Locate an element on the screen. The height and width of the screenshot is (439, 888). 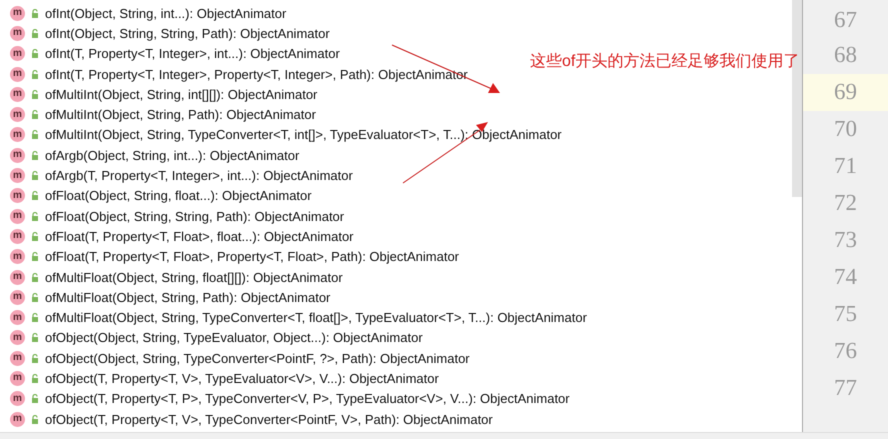
line-number: 69 is located at coordinates (845, 92).